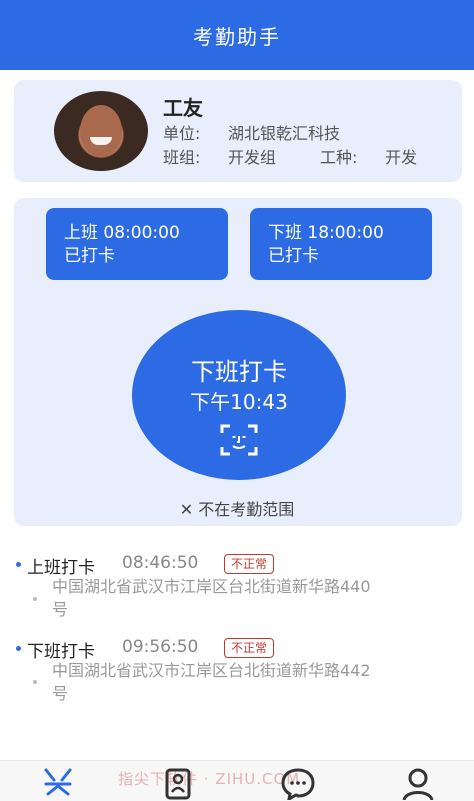 Image resolution: width=474 pixels, height=801 pixels. I want to click on page-title: 考勤助手, so click(237, 36).